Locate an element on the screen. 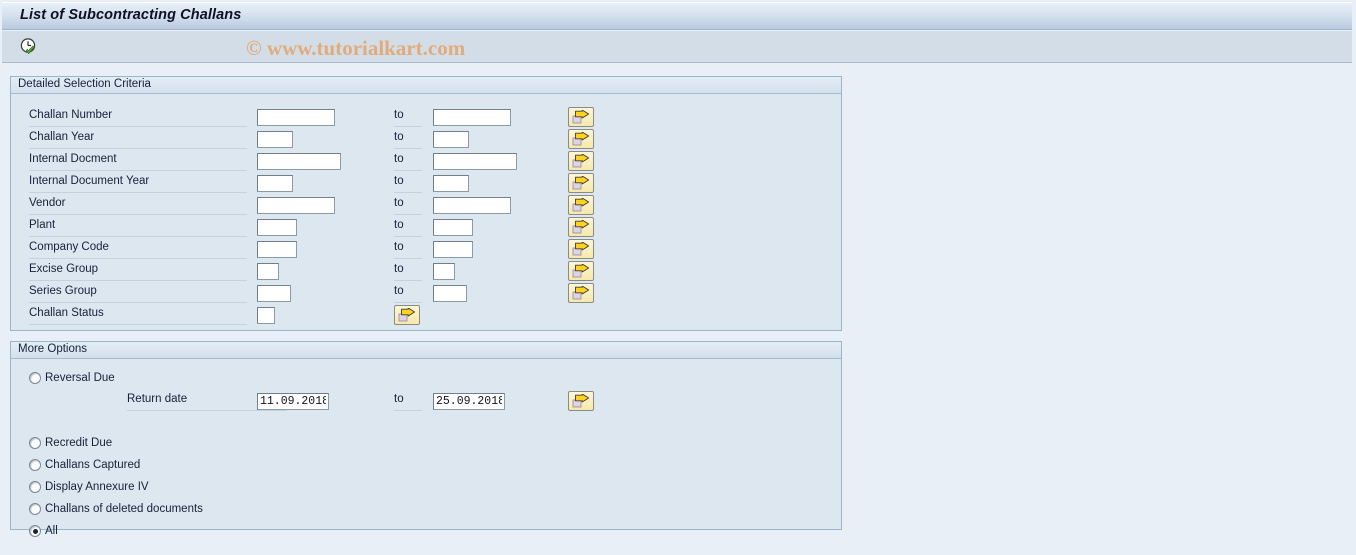 The width and height of the screenshot is (1356, 555). criteria-row-label: Challan Year is located at coordinates (138, 140).